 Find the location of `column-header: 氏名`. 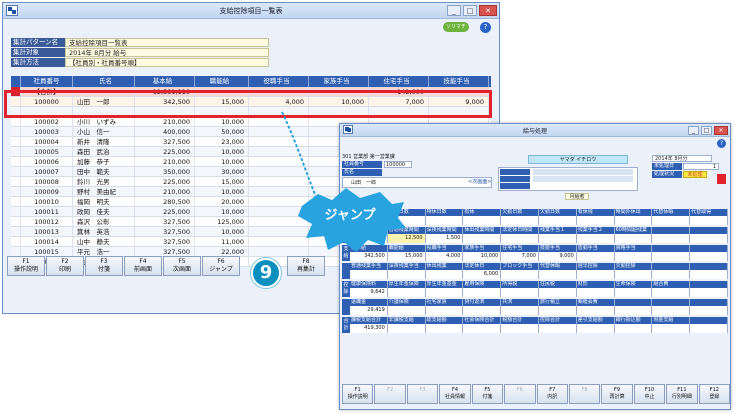

column-header: 氏名 is located at coordinates (104, 81).